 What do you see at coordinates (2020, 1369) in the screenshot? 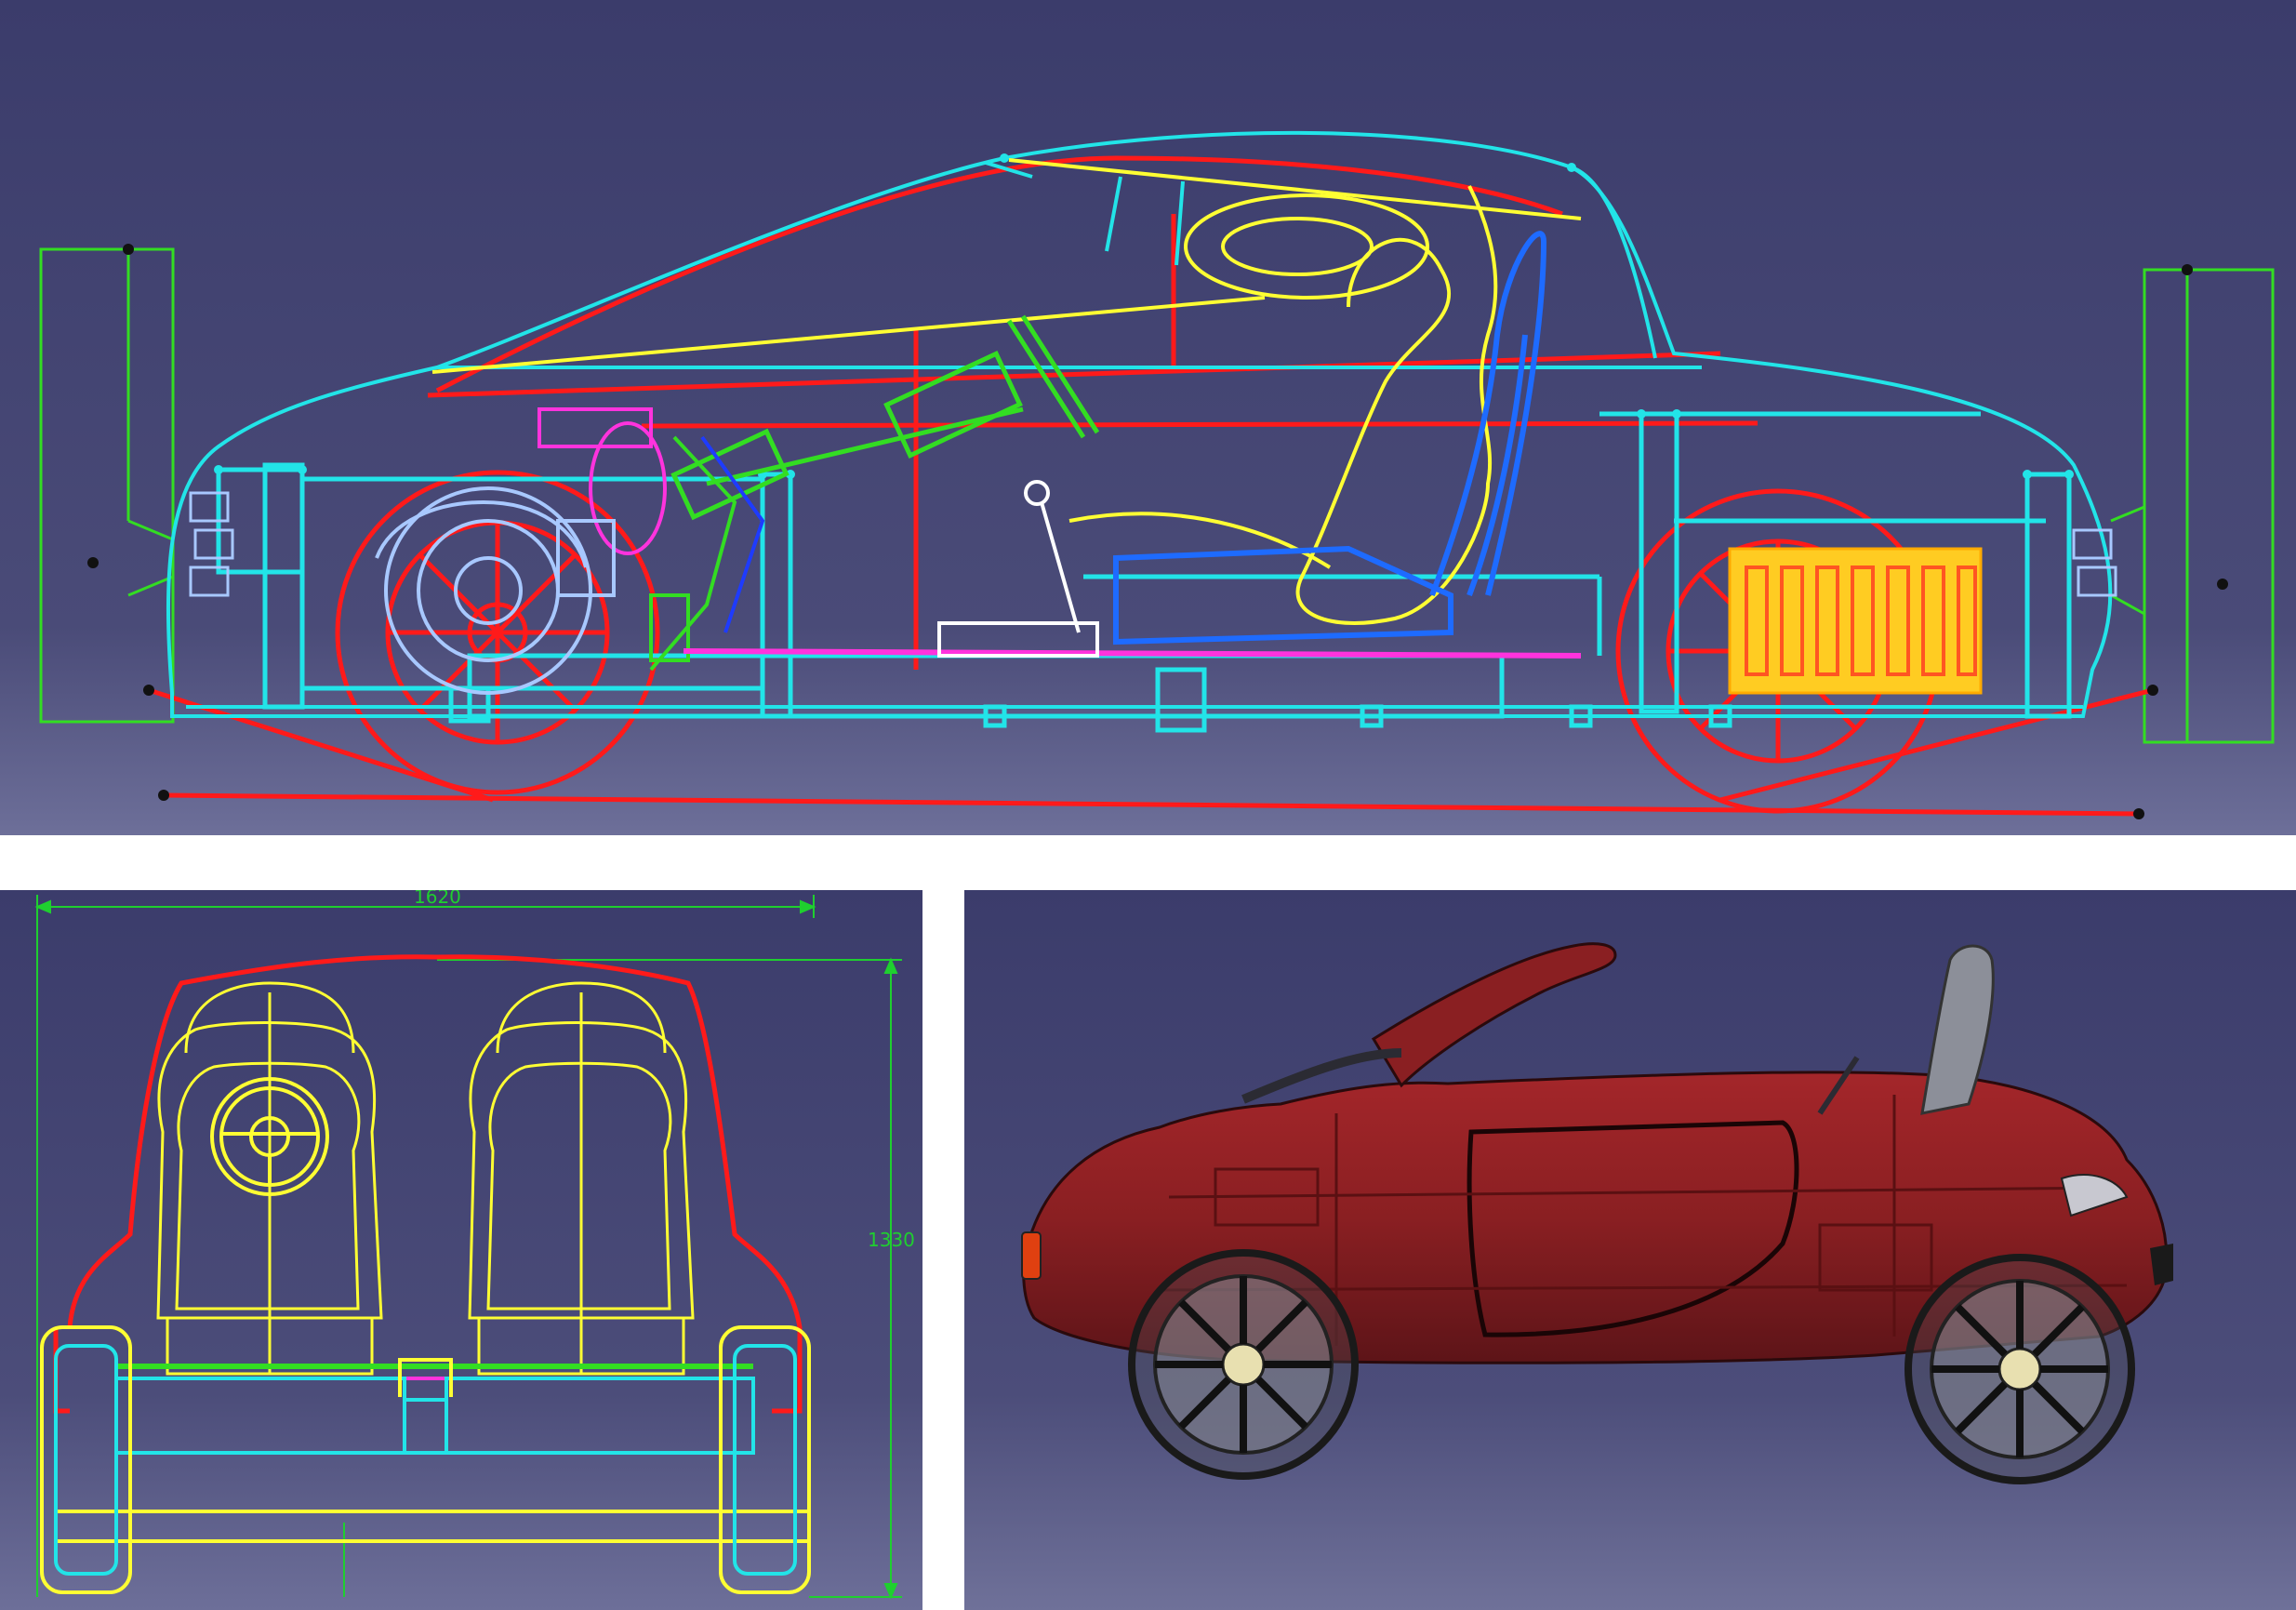
I see `front-wheel` at bounding box center [2020, 1369].